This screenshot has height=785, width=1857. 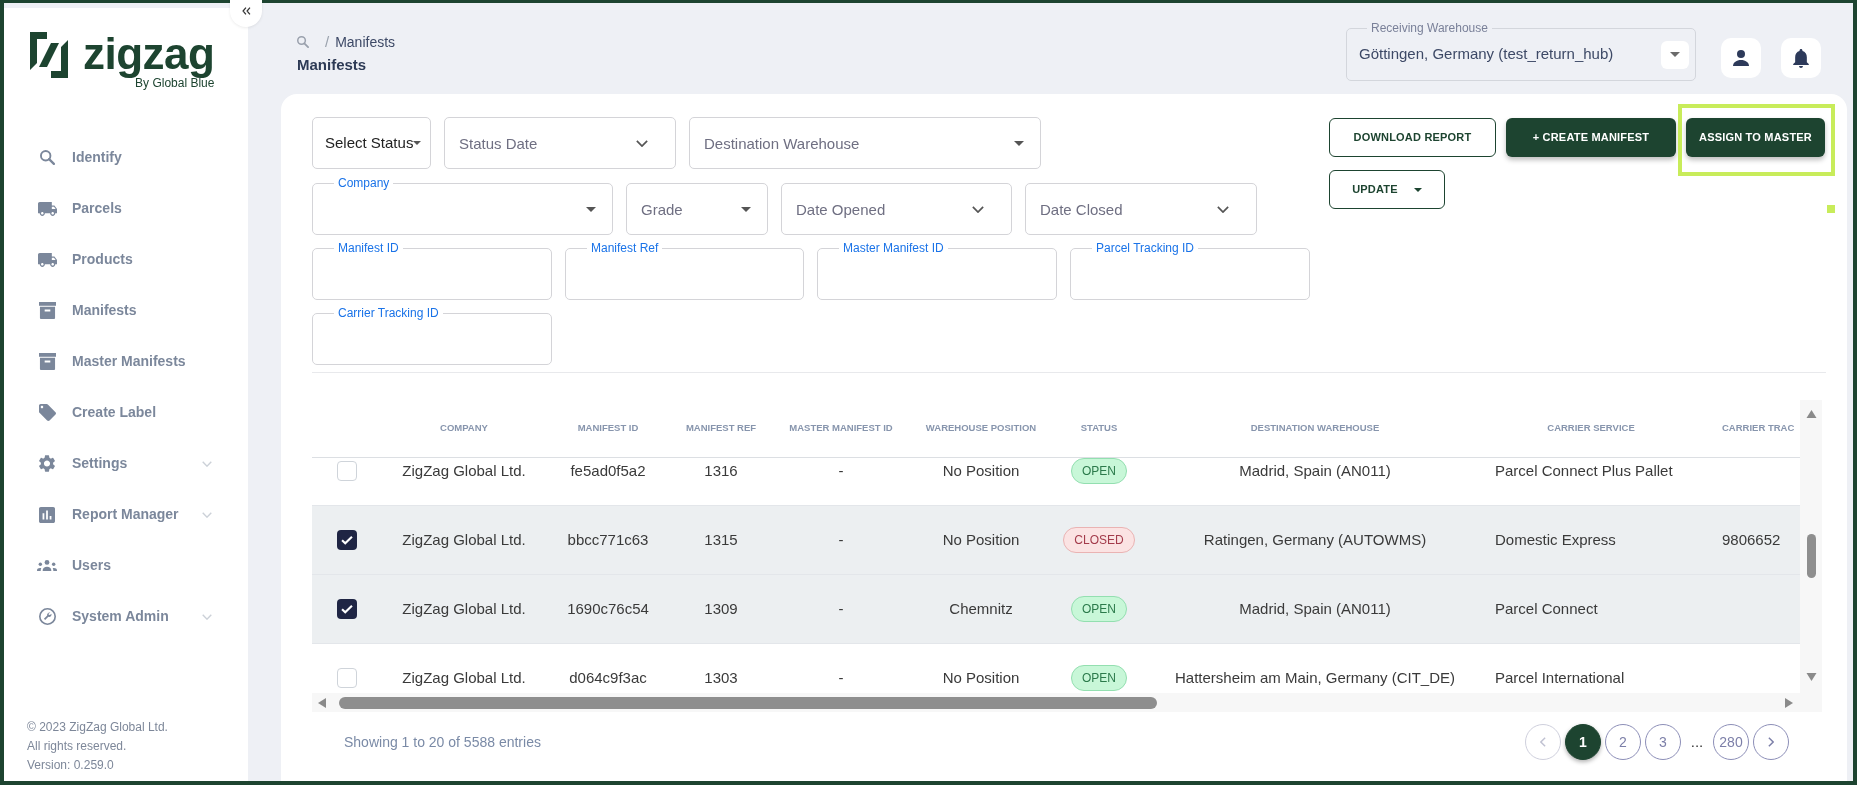 I want to click on table-row: ZigZag Global Ltd. 1690c76c54 1309 - Chemnitz OPEN Madrid, Spain (AN011) Parcel Connect, so click(x=1056, y=609).